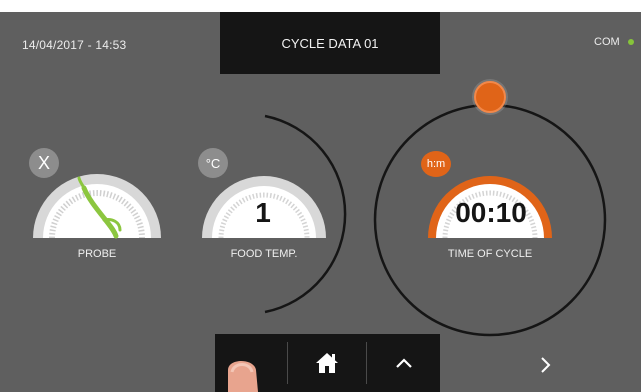  I want to click on next-page-button, so click(545, 365).